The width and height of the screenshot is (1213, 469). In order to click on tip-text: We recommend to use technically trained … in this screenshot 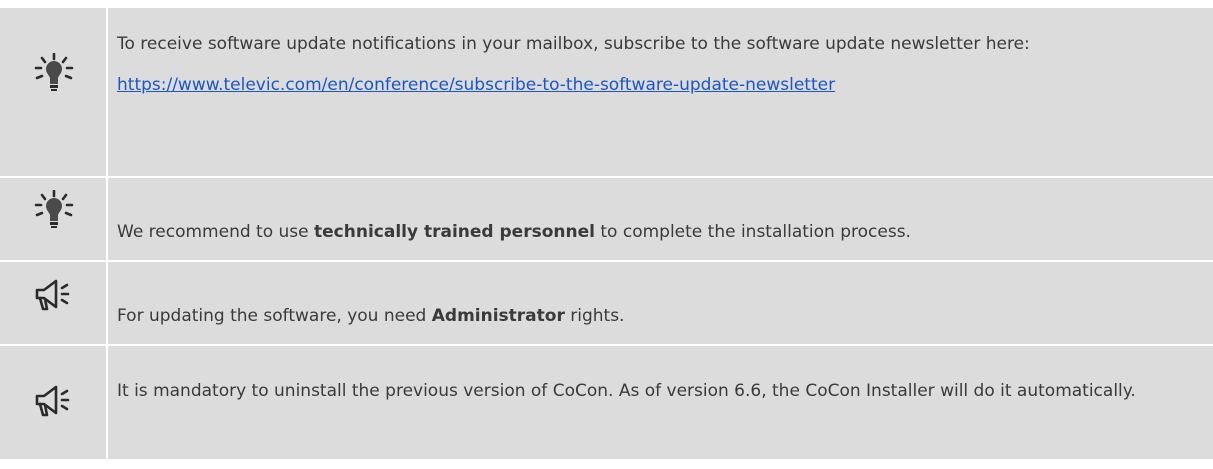, I will do `click(514, 232)`.